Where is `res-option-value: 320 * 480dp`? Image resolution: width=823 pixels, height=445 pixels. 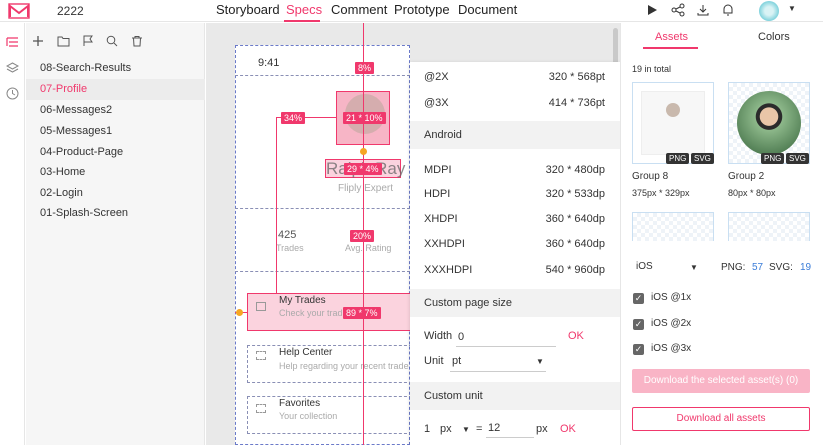
res-option-value: 320 * 480dp is located at coordinates (550, 170).